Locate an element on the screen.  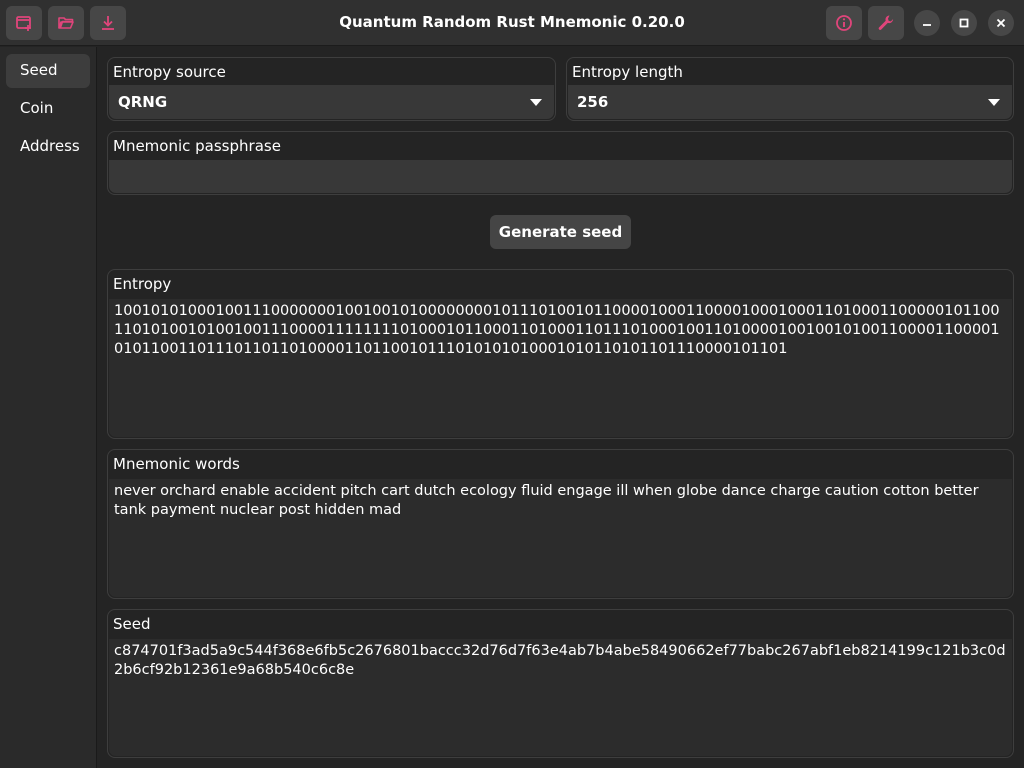
close-icon is located at coordinates (1001, 23).